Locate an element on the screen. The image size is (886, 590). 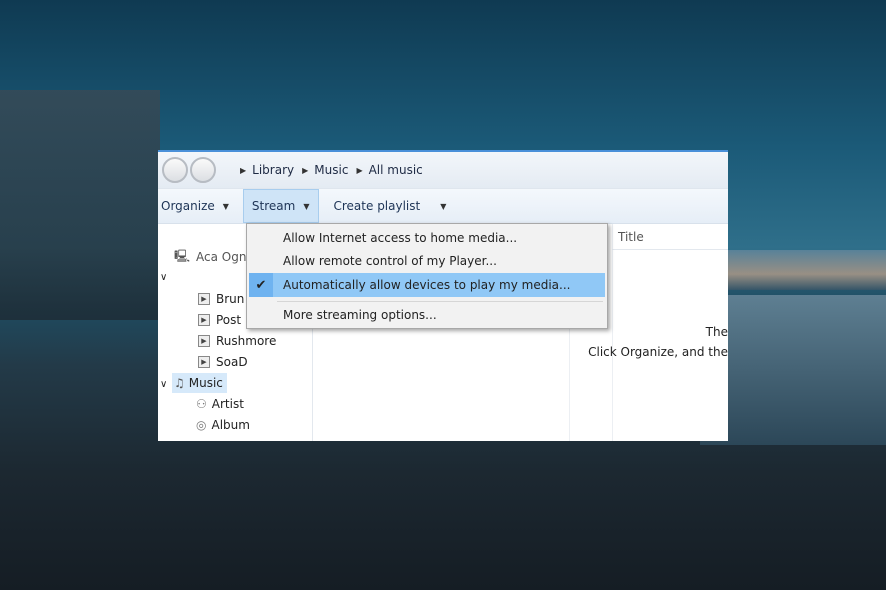
crumb-music: Music is located at coordinates (331, 170).